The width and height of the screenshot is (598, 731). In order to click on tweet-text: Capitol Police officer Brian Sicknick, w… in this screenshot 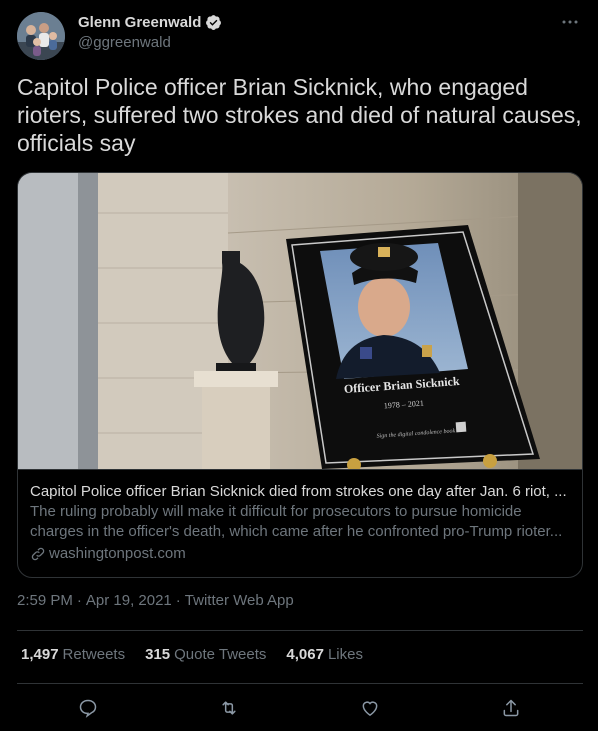, I will do `click(299, 115)`.